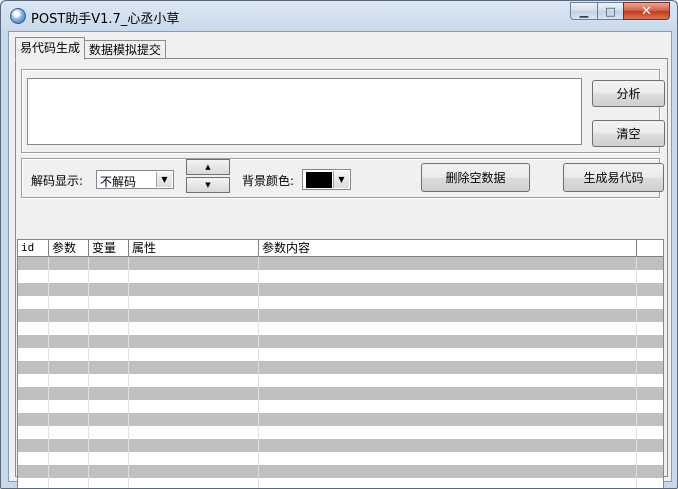 The height and width of the screenshot is (489, 678). I want to click on maximize-button: □, so click(610, 11).